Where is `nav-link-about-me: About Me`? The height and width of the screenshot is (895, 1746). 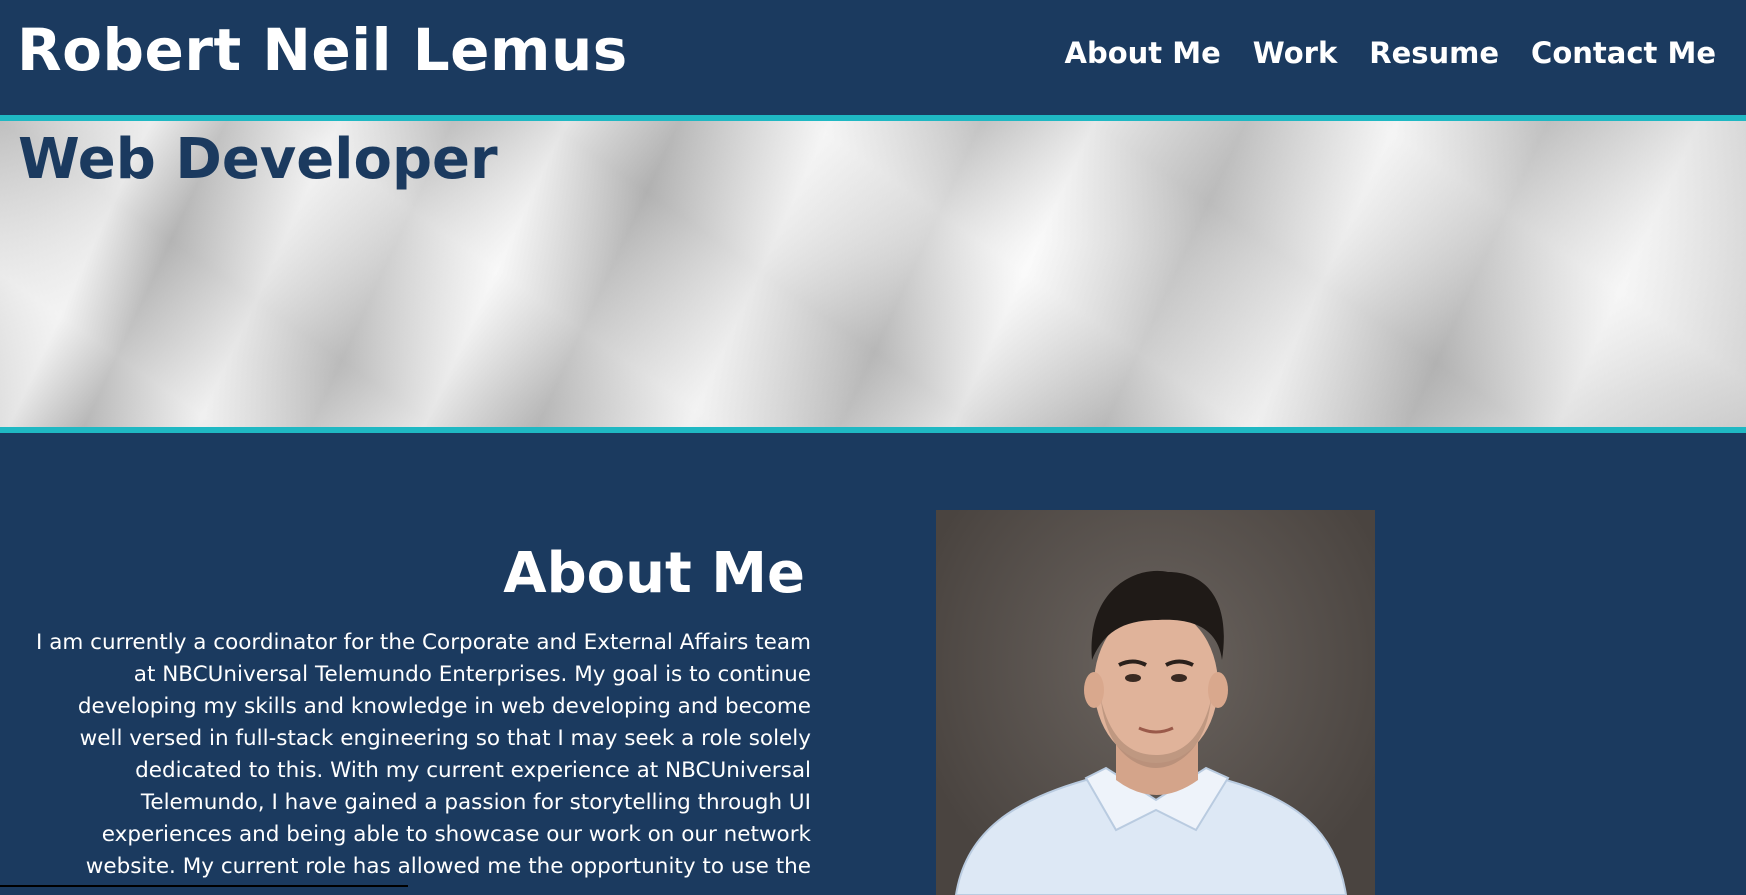 nav-link-about-me: About Me is located at coordinates (1143, 53).